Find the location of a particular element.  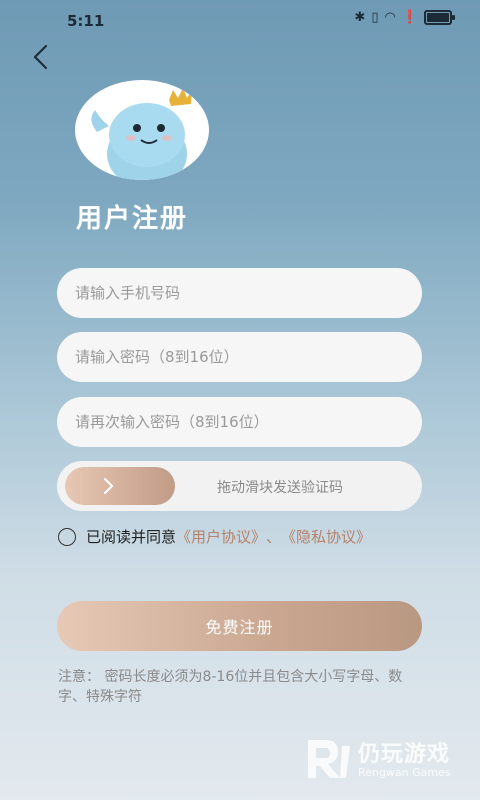

confirm-password-input is located at coordinates (239, 422).